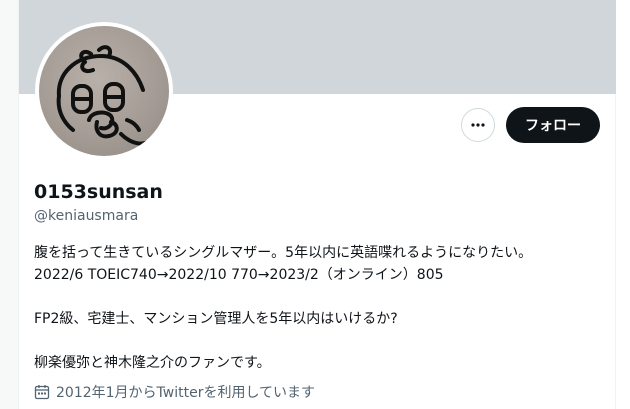 This screenshot has height=409, width=630. I want to click on chick-drawing-icon, so click(103, 95).